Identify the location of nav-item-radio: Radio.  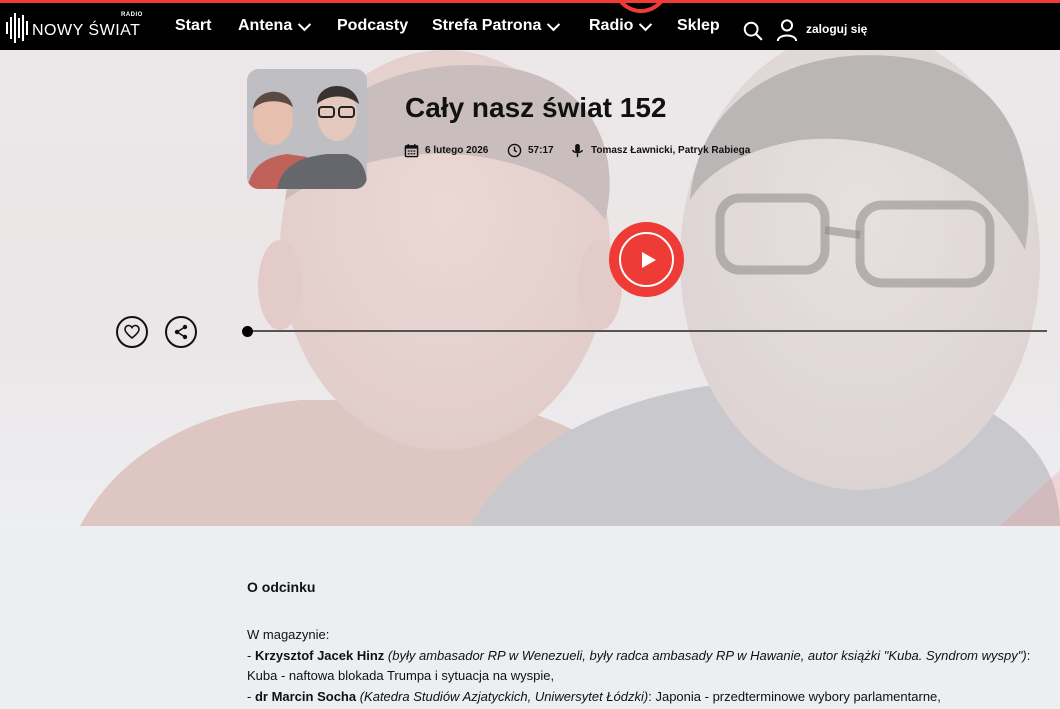
(621, 26).